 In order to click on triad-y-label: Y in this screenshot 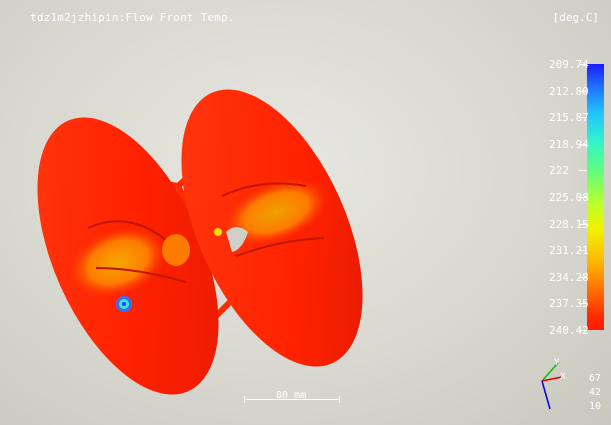, I will do `click(557, 363)`.